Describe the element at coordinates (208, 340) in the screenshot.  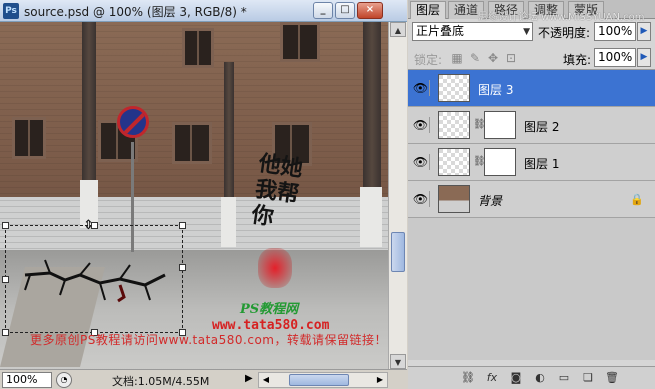
I see `watermark-note: 更多原创PS教程请访问www.tata580.com，转载请保留链接！` at that location.